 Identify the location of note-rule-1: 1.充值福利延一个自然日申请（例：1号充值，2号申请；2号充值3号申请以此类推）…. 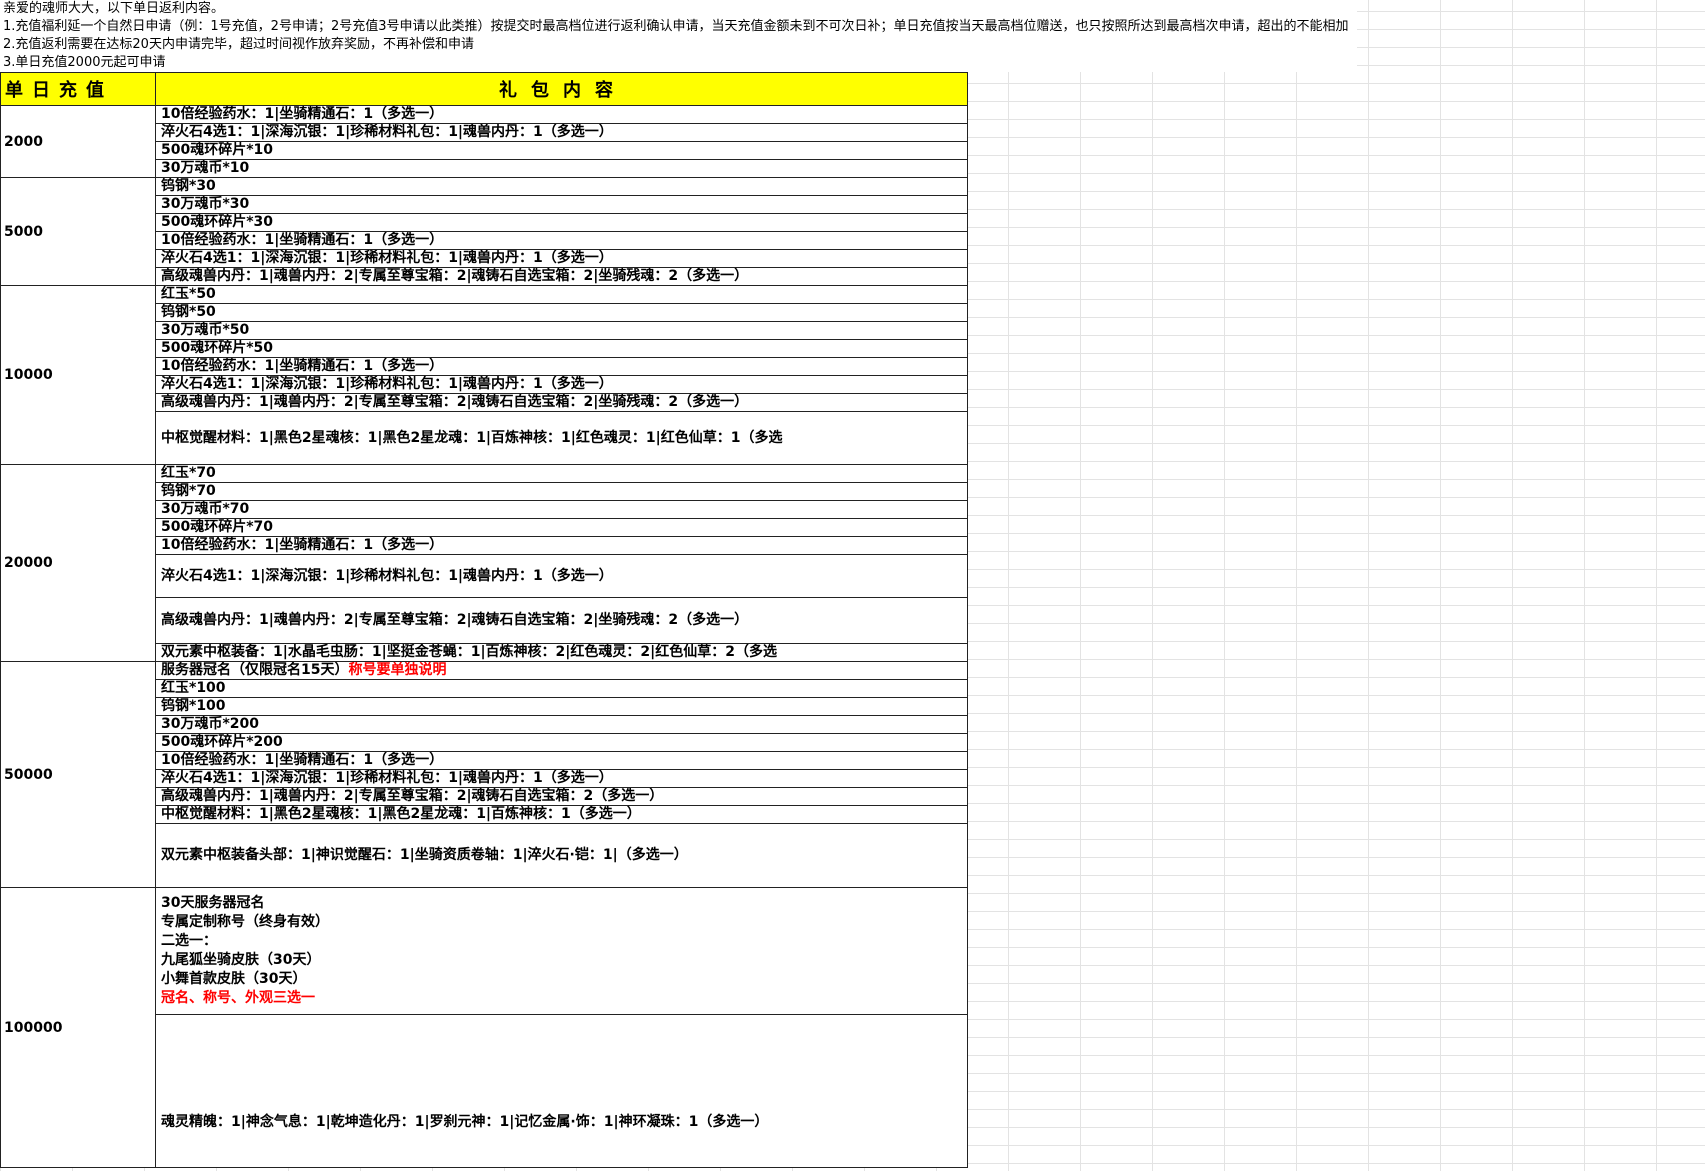
(676, 26).